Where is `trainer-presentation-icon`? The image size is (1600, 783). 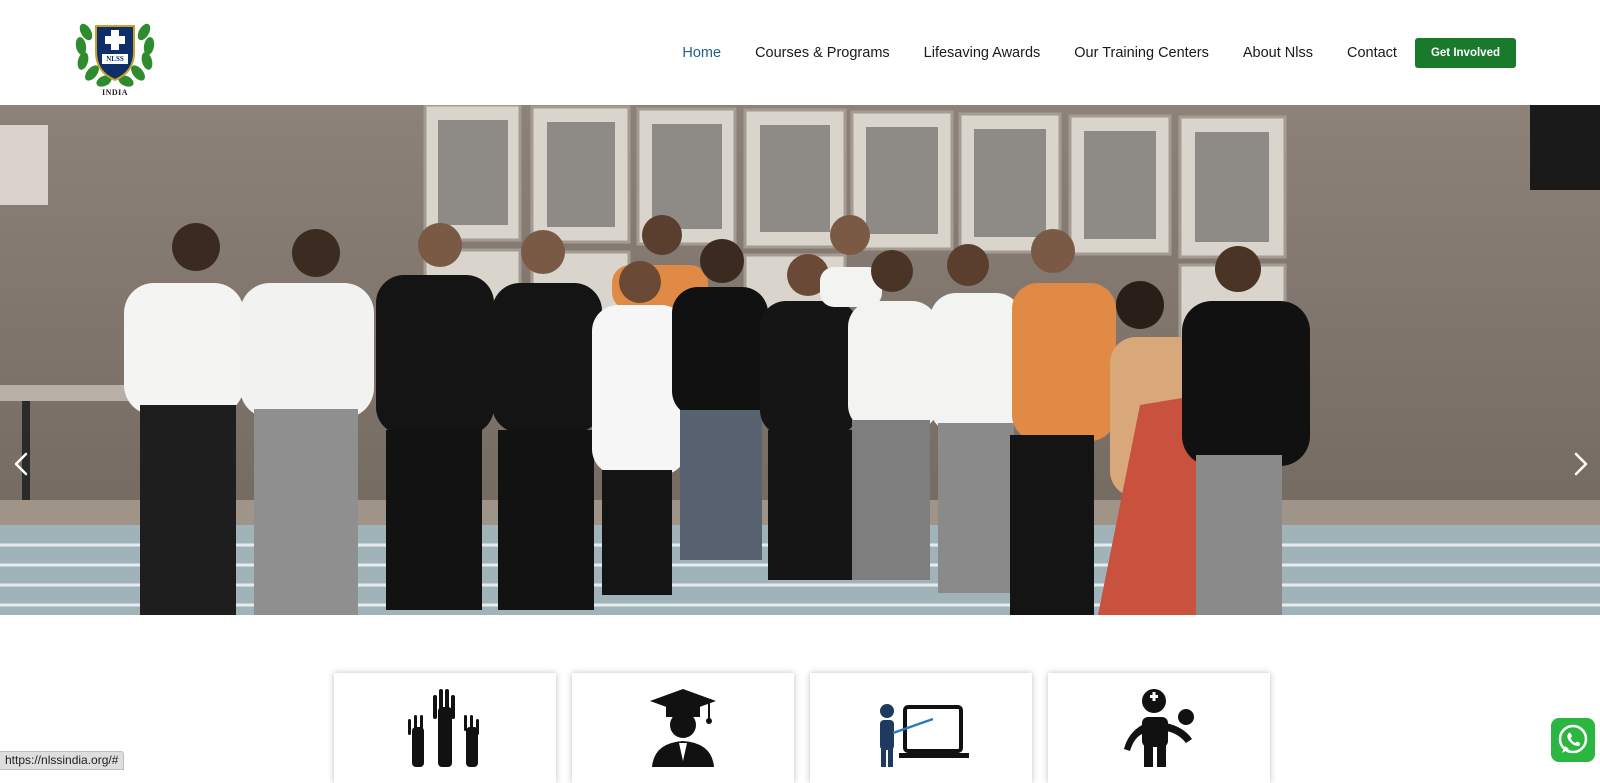
trainer-presentation-icon is located at coordinates (924, 735).